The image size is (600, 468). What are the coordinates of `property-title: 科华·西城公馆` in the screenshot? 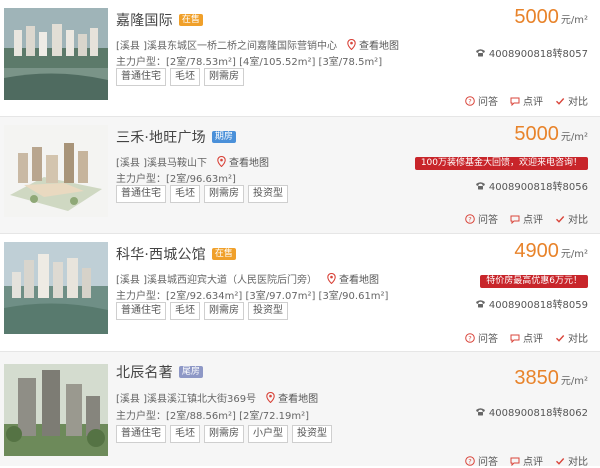 It's located at (161, 254).